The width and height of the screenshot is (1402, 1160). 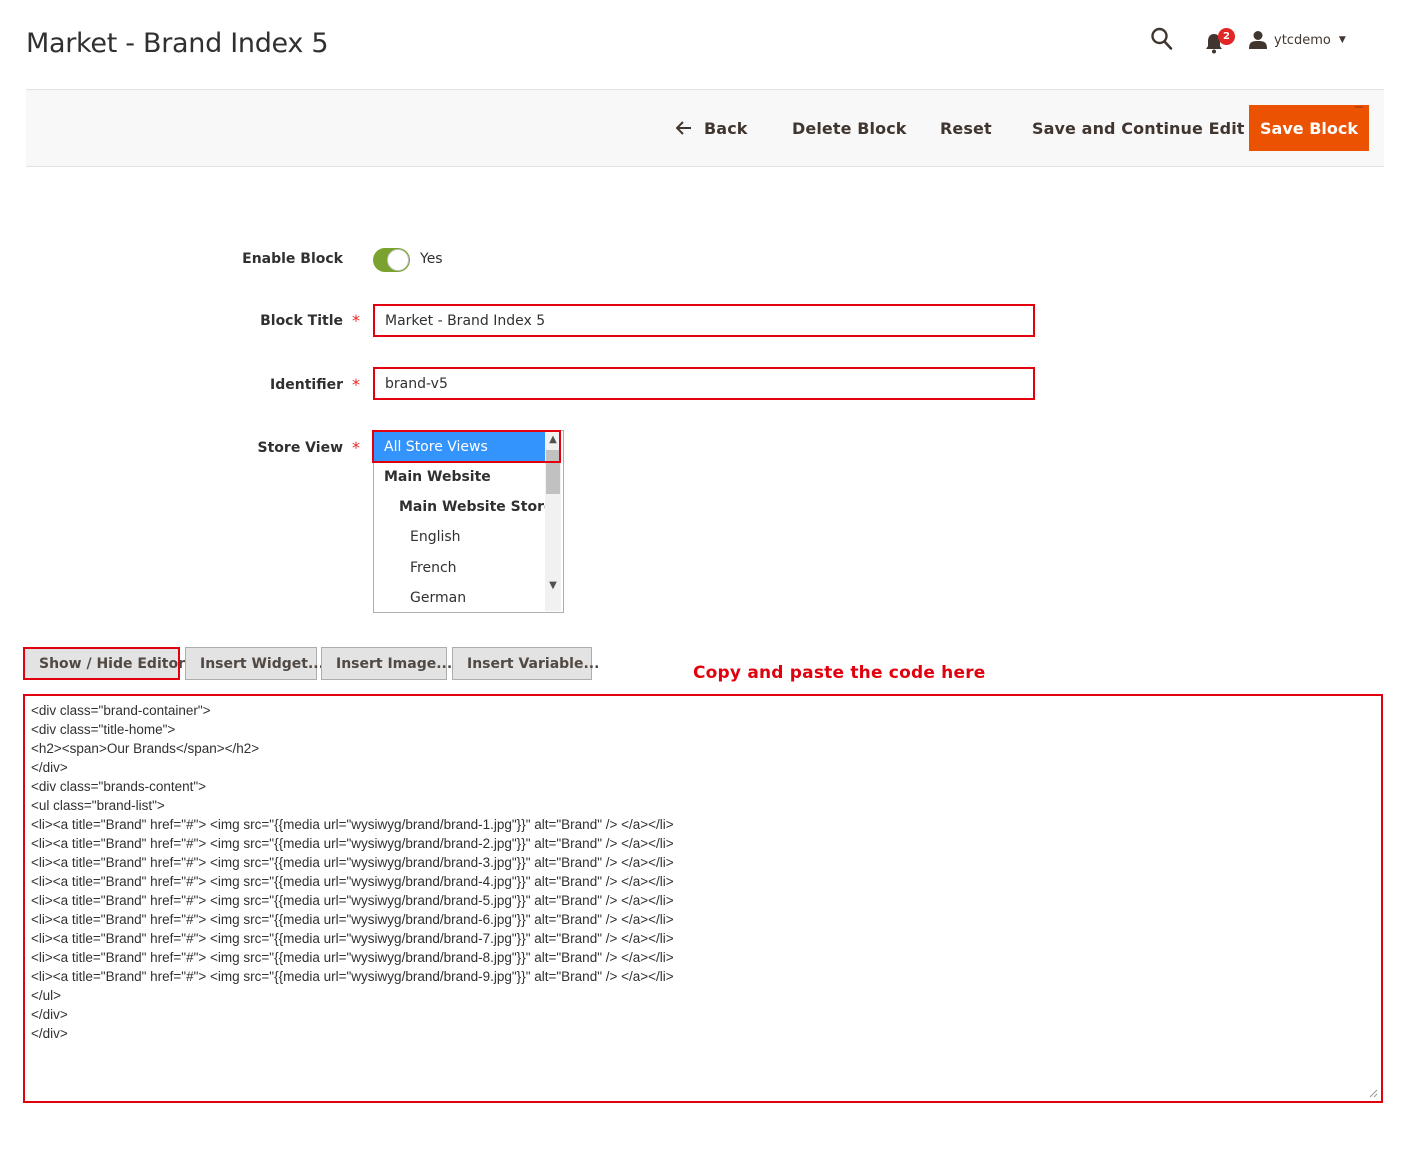 I want to click on store-option-german: German, so click(x=459, y=597).